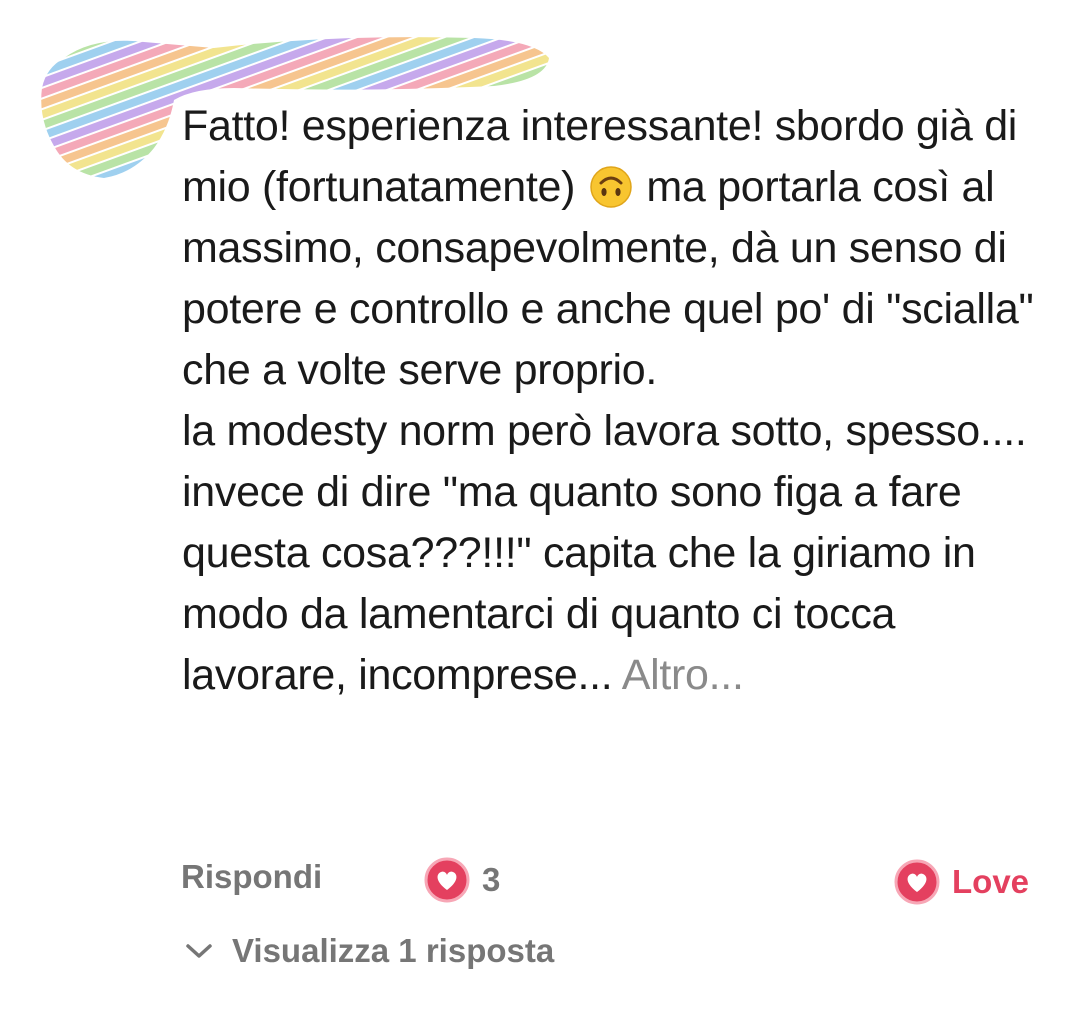  Describe the element at coordinates (393, 950) in the screenshot. I see `view-replies-label: Visualizza 1 risposta` at that location.